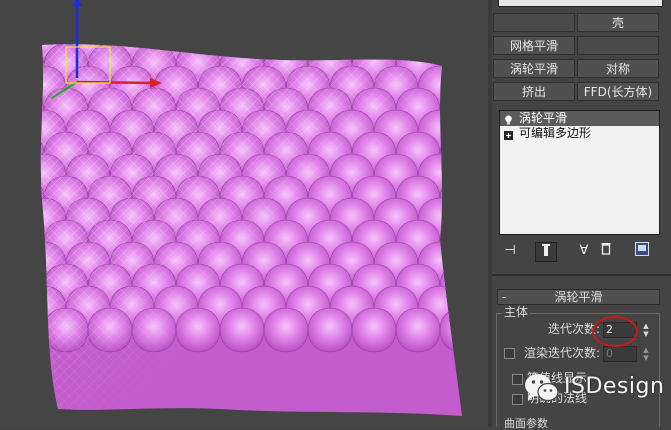  I want to click on surface-params-label: 曲面参数, so click(526, 423).